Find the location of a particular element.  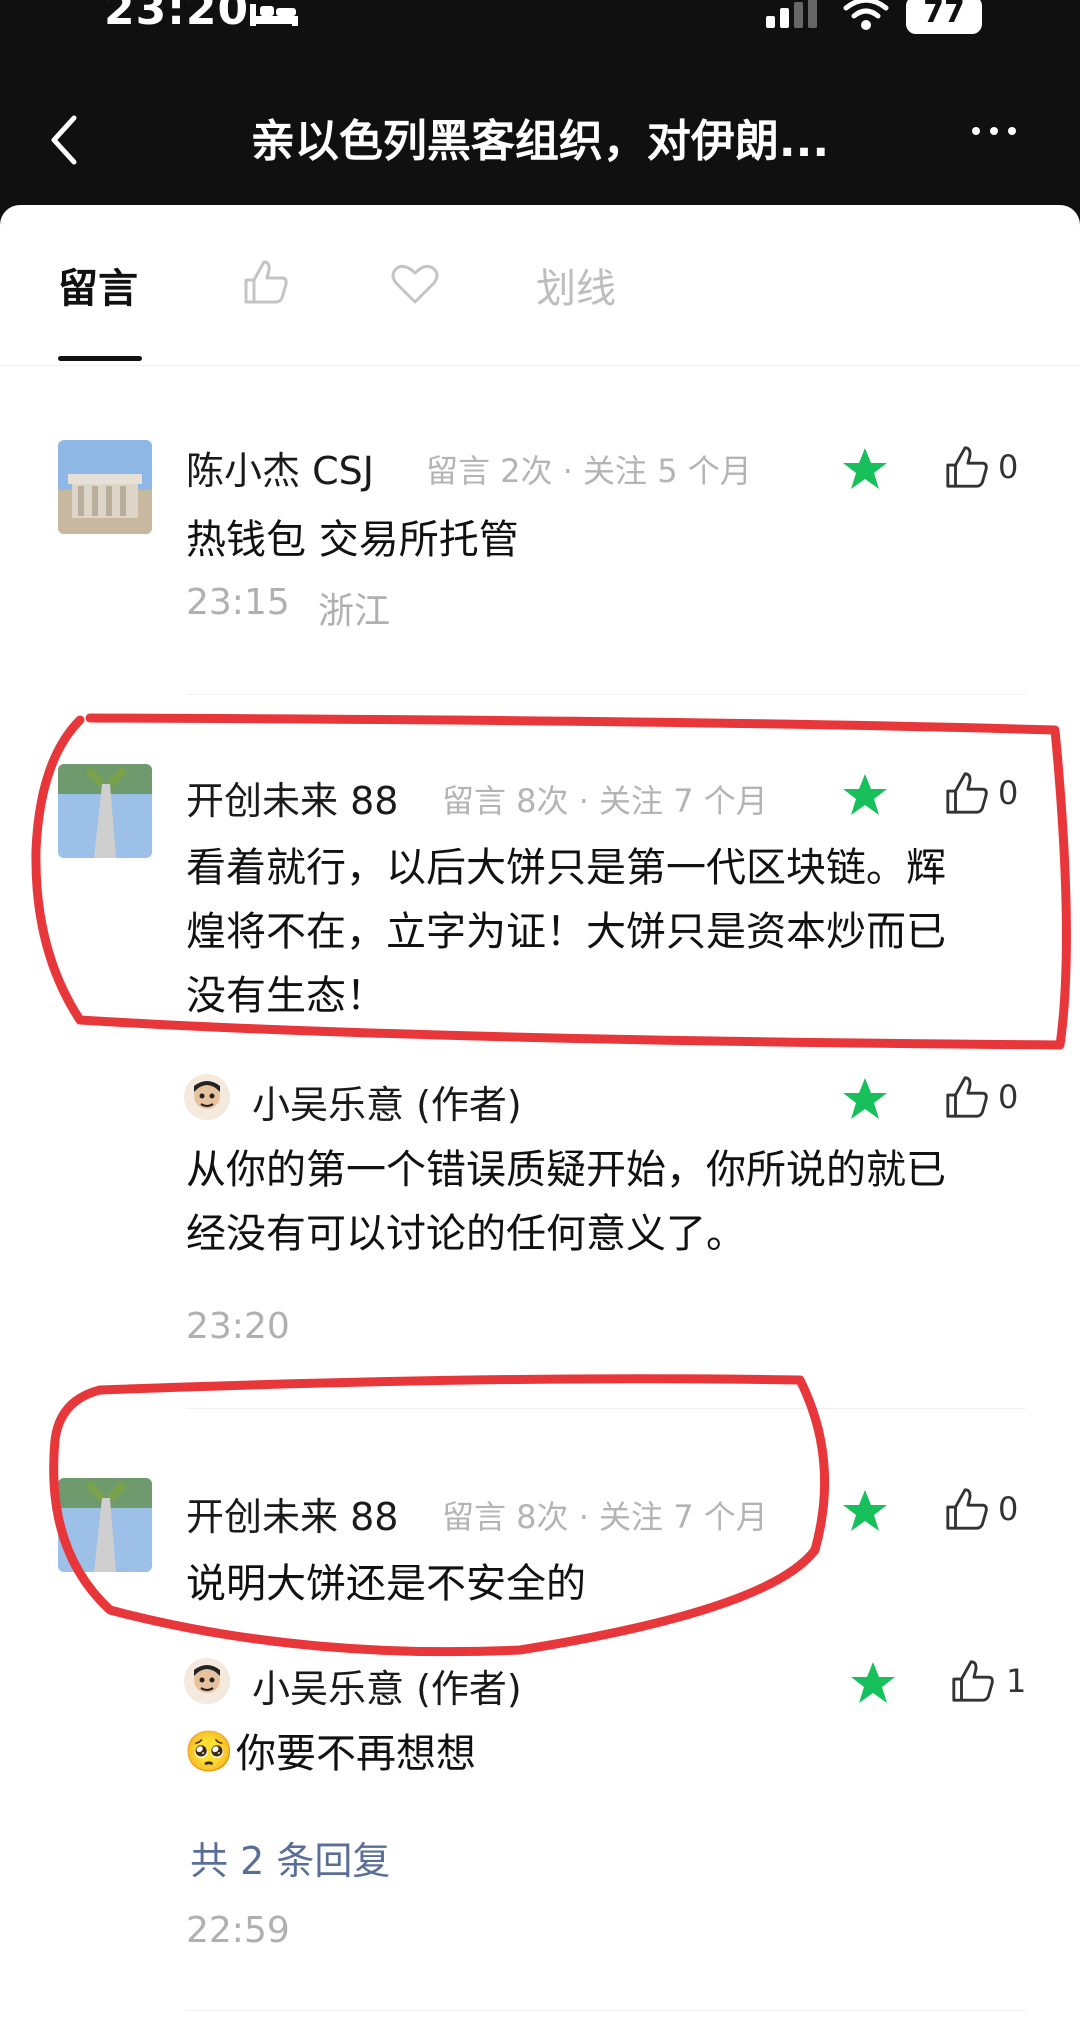

battery-indicator: 77 is located at coordinates (944, 17).